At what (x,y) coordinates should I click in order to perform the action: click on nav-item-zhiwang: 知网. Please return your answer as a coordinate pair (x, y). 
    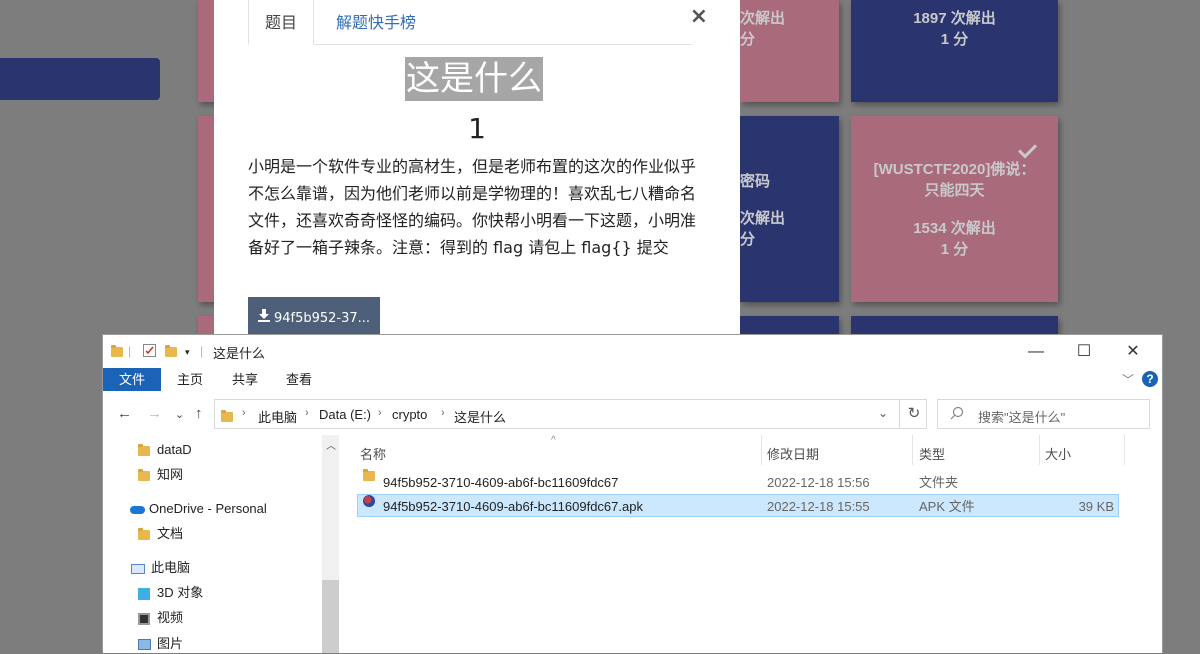
    Looking at the image, I should click on (160, 475).